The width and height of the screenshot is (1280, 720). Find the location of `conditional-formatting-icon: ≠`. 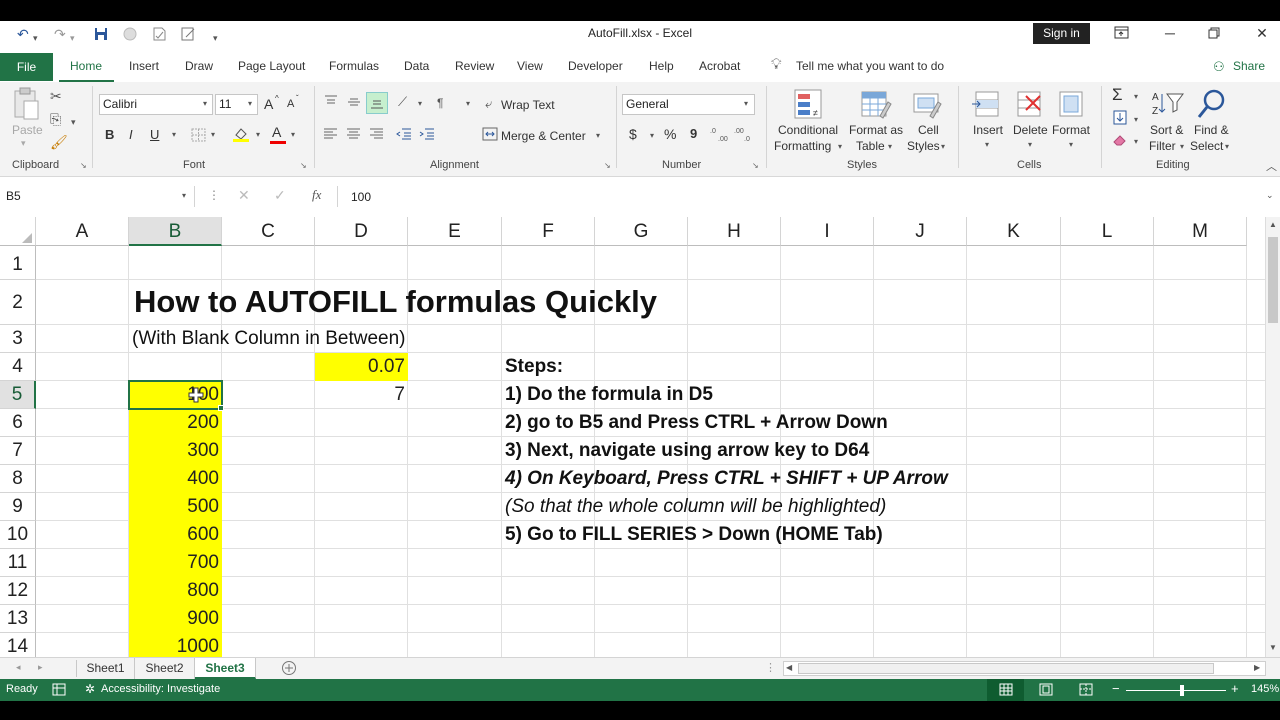

conditional-formatting-icon: ≠ is located at coordinates (809, 105).